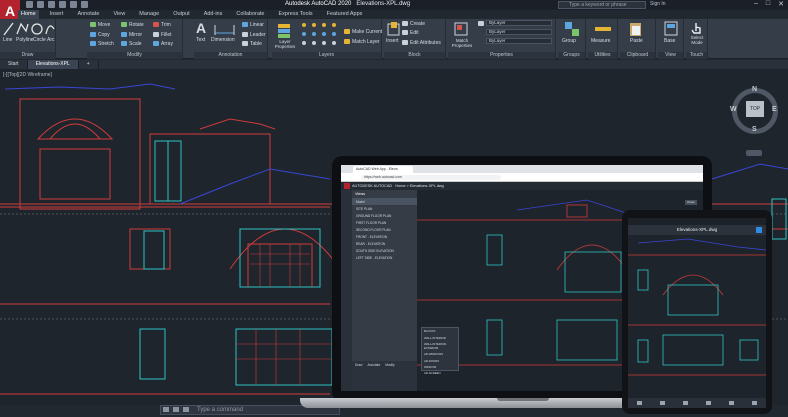 This screenshot has width=788, height=417. What do you see at coordinates (384, 201) in the screenshot?
I see `view-item: Model` at bounding box center [384, 201].